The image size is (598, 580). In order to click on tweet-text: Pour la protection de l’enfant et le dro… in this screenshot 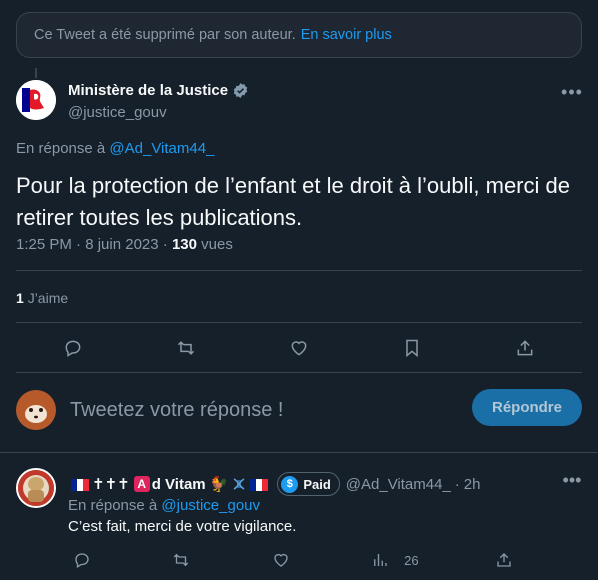, I will do `click(293, 201)`.